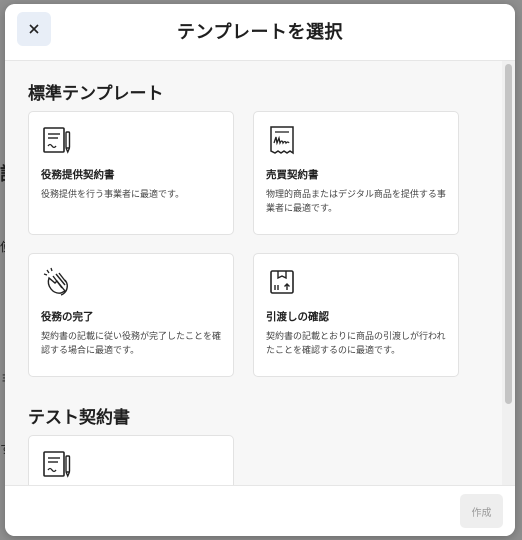 Image resolution: width=522 pixels, height=540 pixels. Describe the element at coordinates (96, 94) in the screenshot. I see `section-title-standard: 標準テンプレート` at that location.